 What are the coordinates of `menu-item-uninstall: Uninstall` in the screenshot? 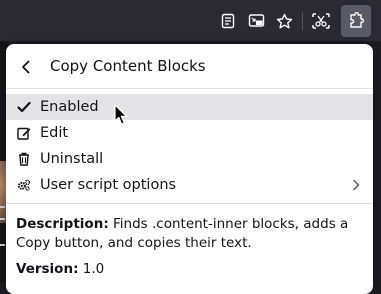 It's located at (189, 159).